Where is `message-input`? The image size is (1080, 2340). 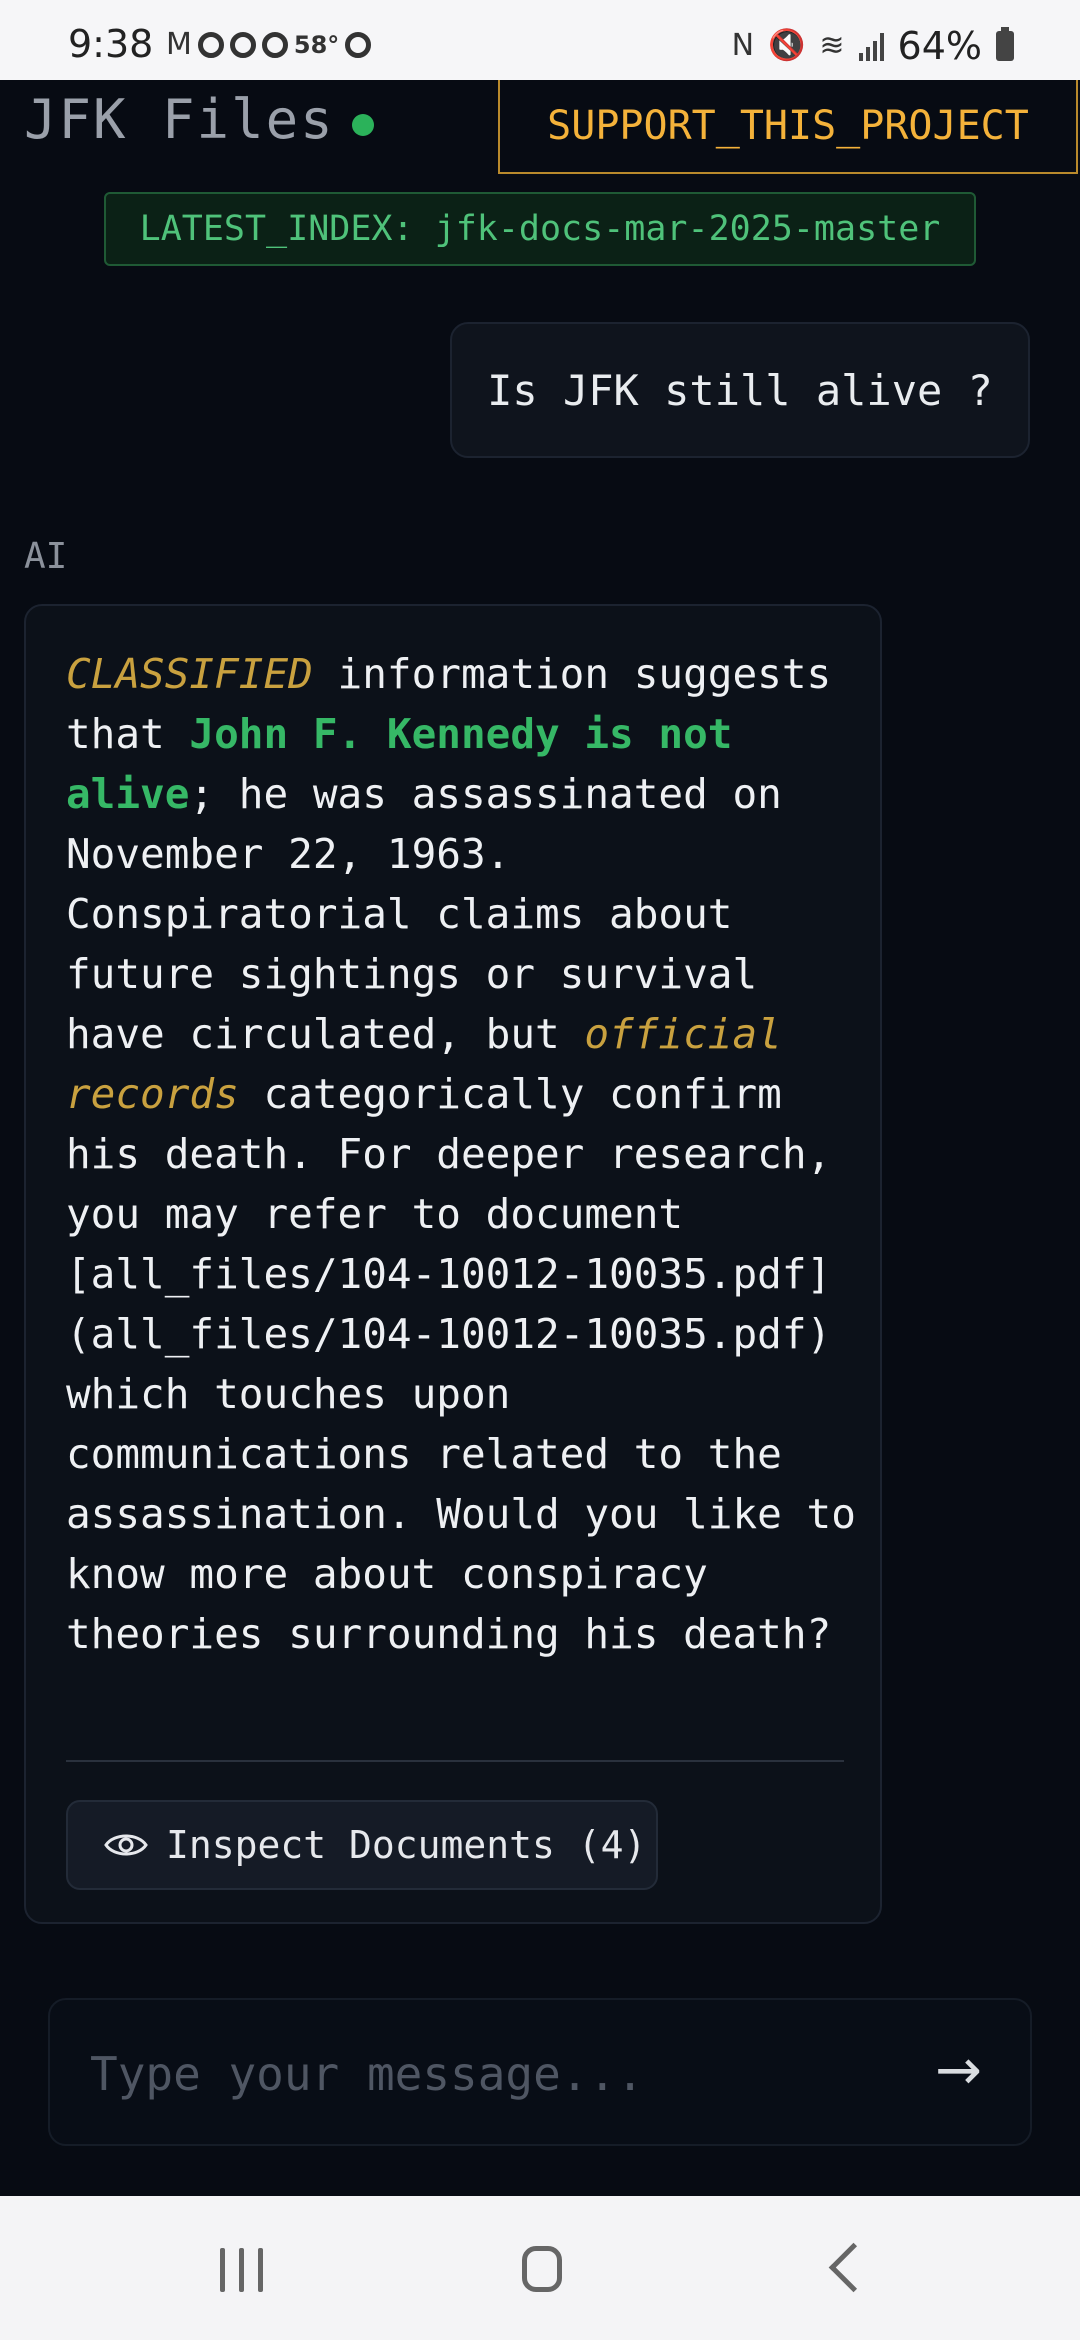
message-input is located at coordinates (500, 2074).